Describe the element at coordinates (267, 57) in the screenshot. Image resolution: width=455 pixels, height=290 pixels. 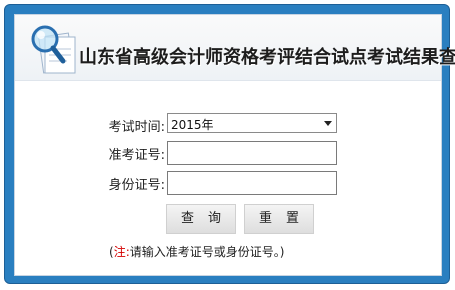
I see `page-title: 山东省高级会计师资格考评结合试点考试结果查询` at that location.